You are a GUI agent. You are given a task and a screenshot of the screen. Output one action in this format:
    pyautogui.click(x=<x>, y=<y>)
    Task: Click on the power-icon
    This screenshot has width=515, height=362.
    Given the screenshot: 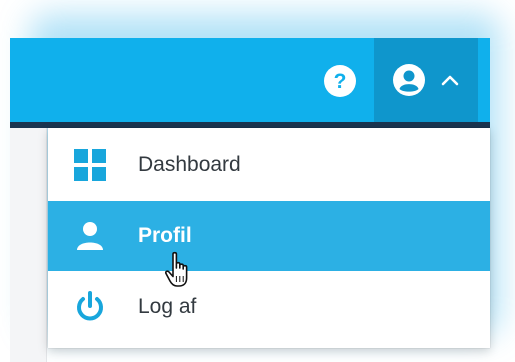 What is the action you would take?
    pyautogui.click(x=90, y=307)
    